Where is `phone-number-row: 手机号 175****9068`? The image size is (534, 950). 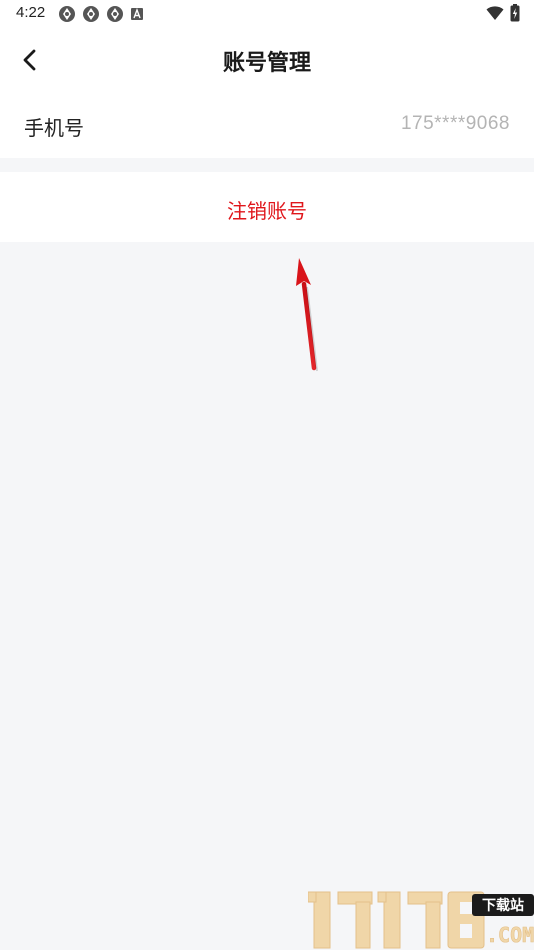 phone-number-row: 手机号 175****9068 is located at coordinates (267, 125).